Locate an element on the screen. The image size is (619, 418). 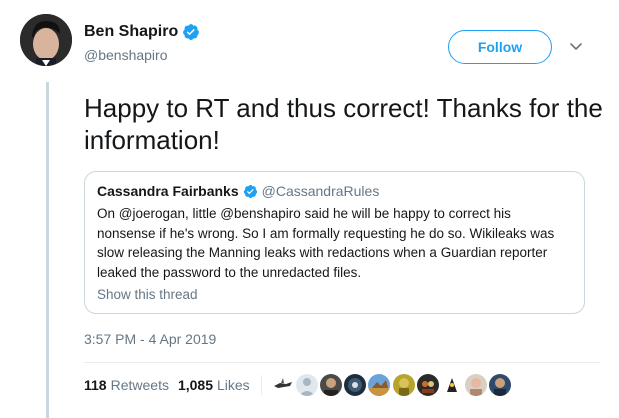
author-handle: @benshapiro is located at coordinates (142, 55).